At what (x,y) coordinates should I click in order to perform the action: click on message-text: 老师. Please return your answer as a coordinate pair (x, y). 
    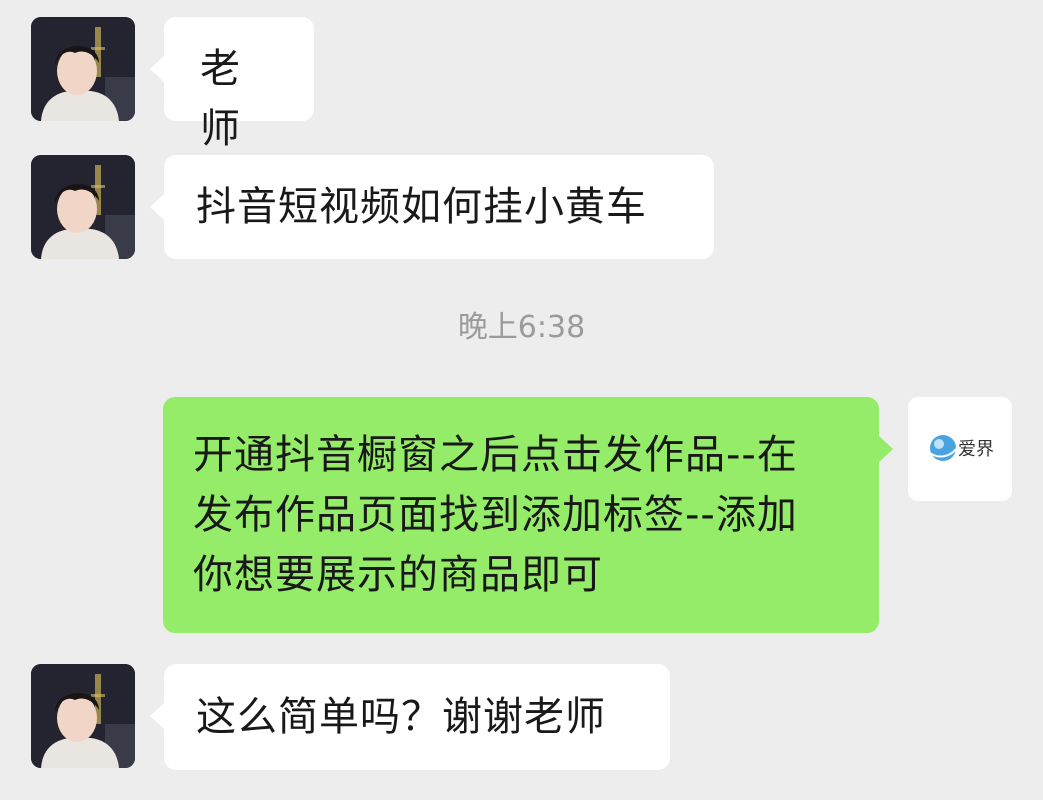
    Looking at the image, I should click on (220, 99).